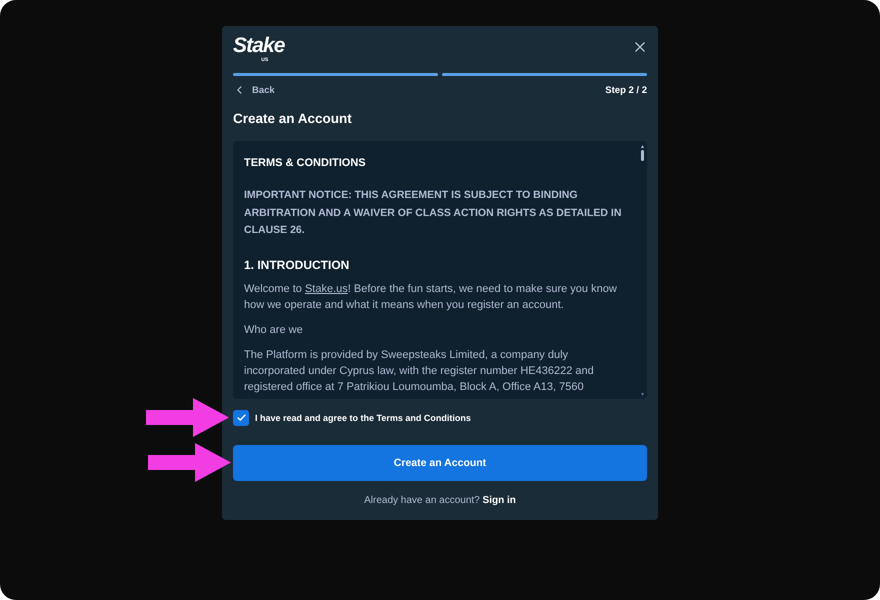 This screenshot has width=880, height=600. What do you see at coordinates (259, 46) in the screenshot?
I see `logo-text: Stake` at bounding box center [259, 46].